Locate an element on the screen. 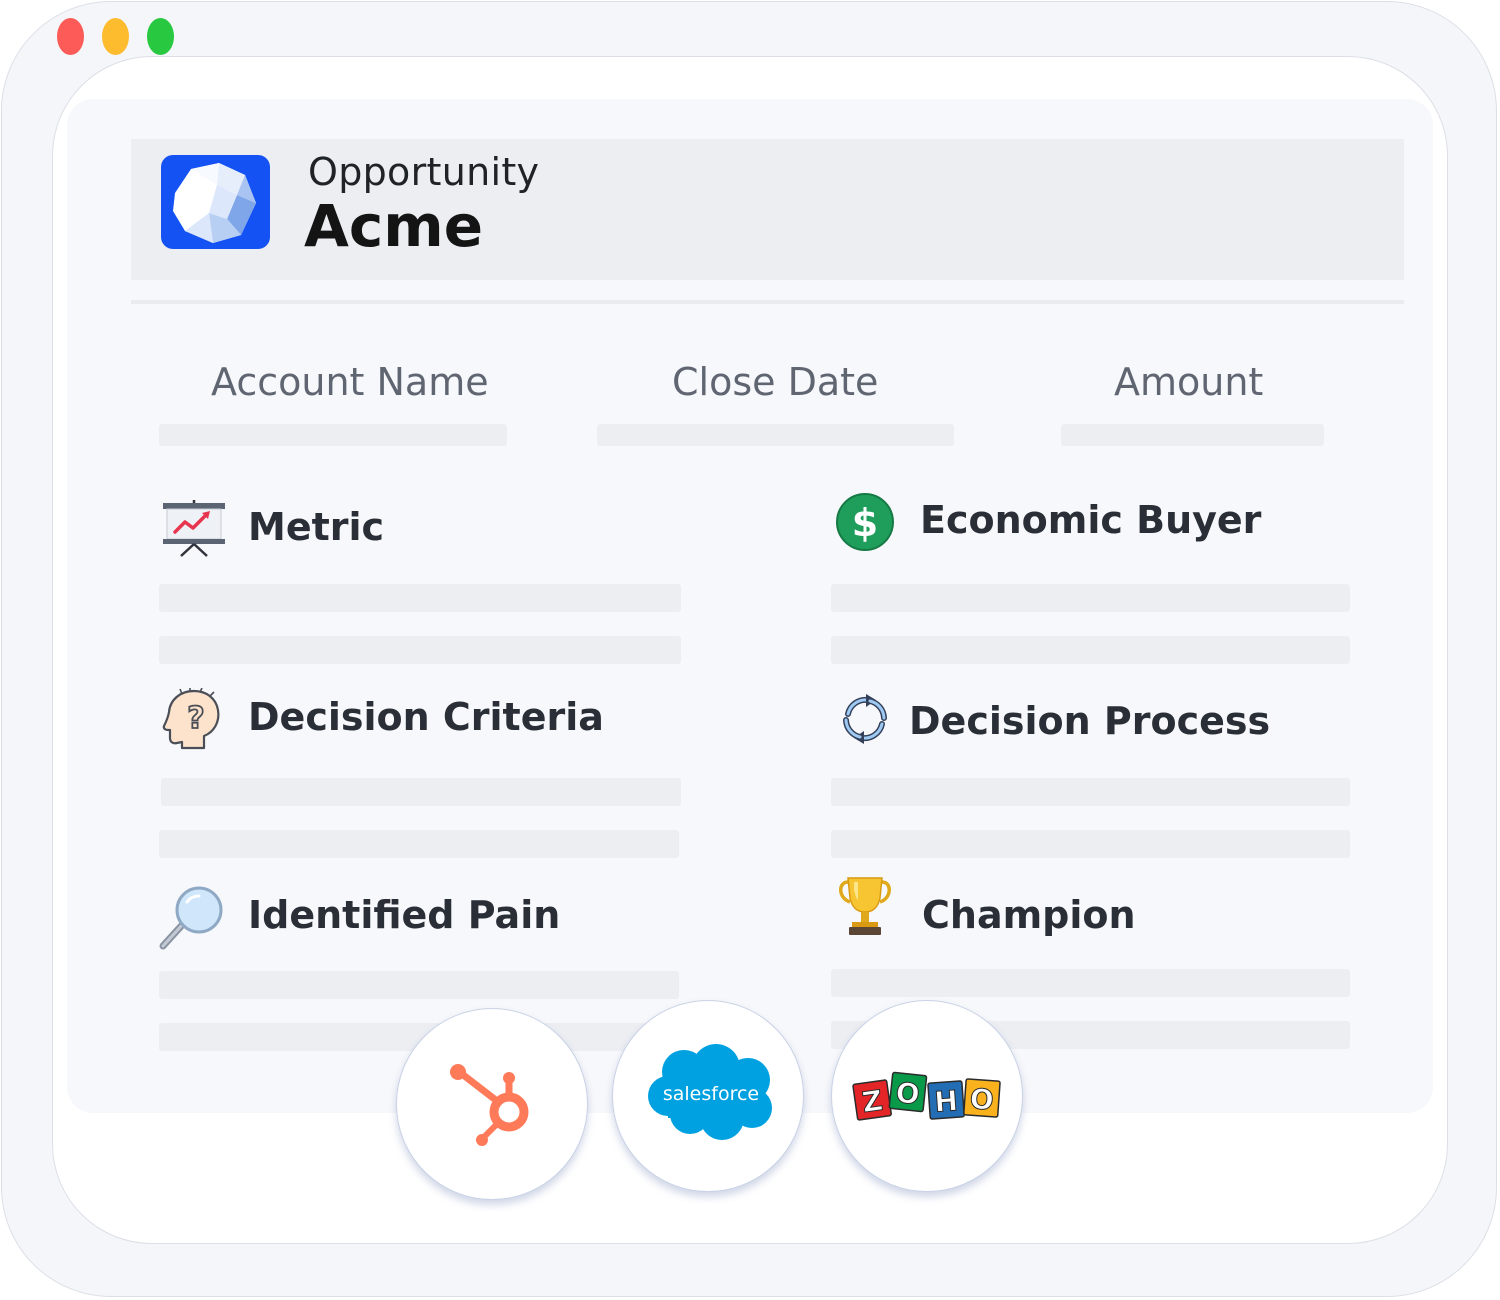 Image resolution: width=1500 pixels, height=1300 pixels. svg-text: H is located at coordinates (946, 1101).